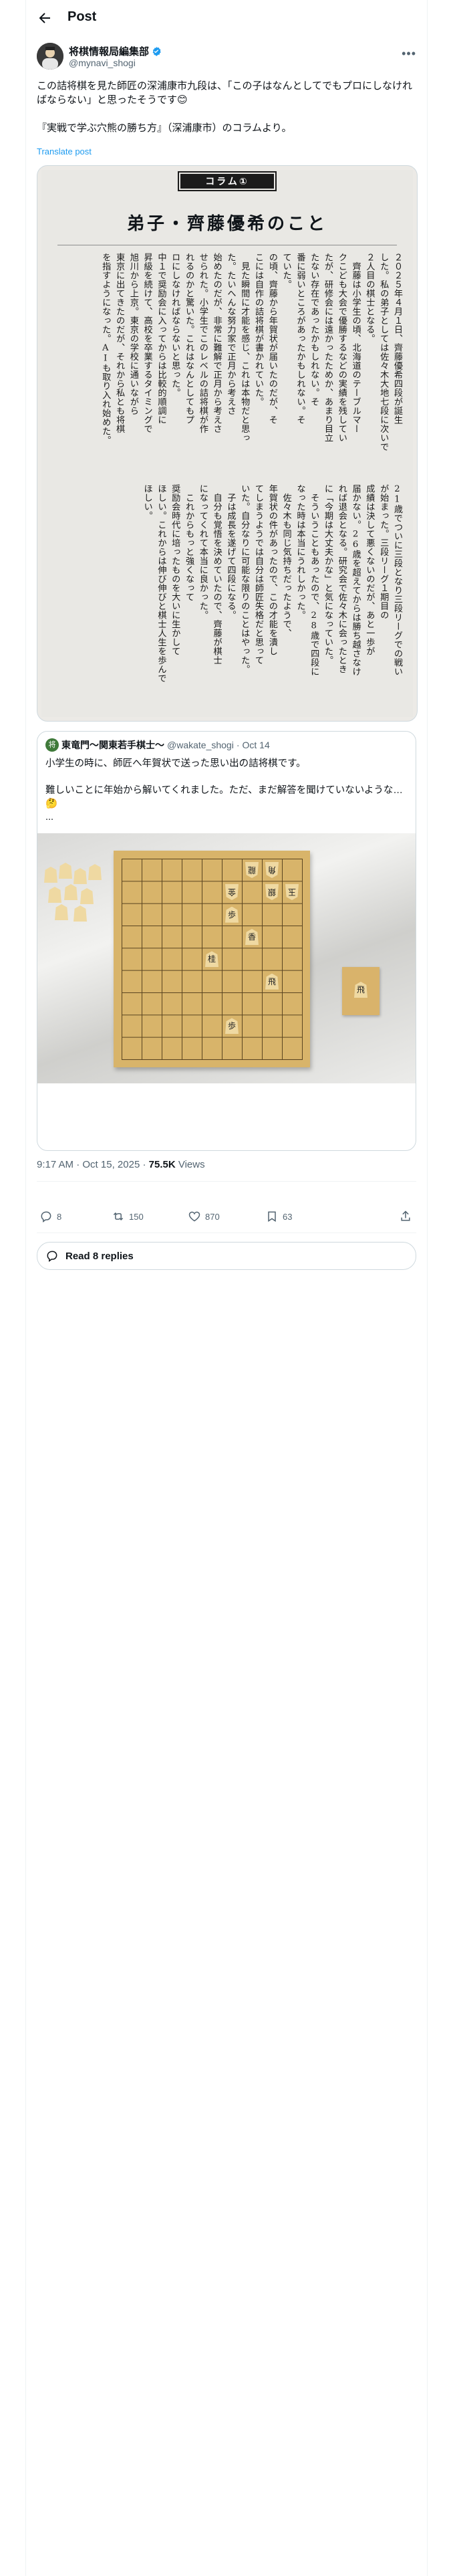 This screenshot has height=2576, width=451. Describe the element at coordinates (409, 54) in the screenshot. I see `more-icon: •••` at that location.